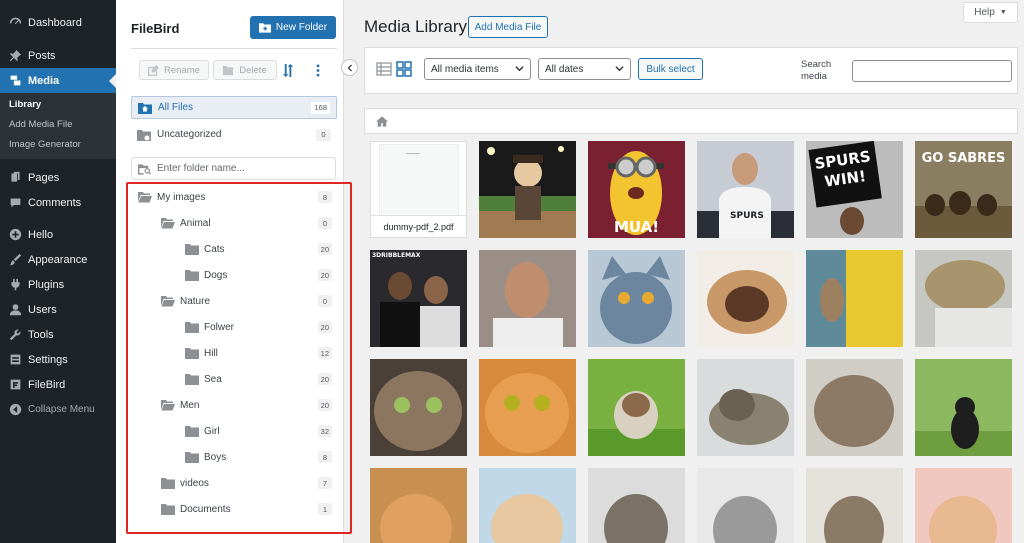 The width and height of the screenshot is (1024, 543). Describe the element at coordinates (44, 177) in the screenshot. I see `menu-pages-label: Pages` at that location.